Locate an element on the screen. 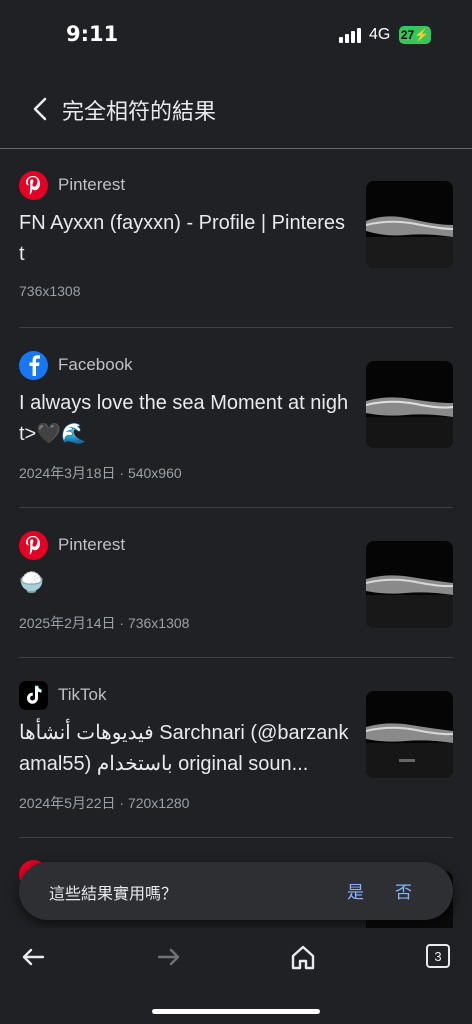 The image size is (472, 1024). tab-switcher-button: 3 is located at coordinates (438, 956).